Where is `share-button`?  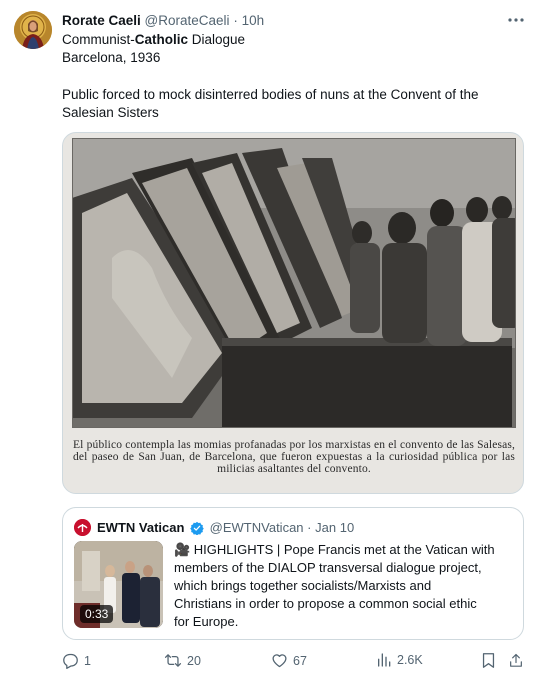
share-button is located at coordinates (518, 660).